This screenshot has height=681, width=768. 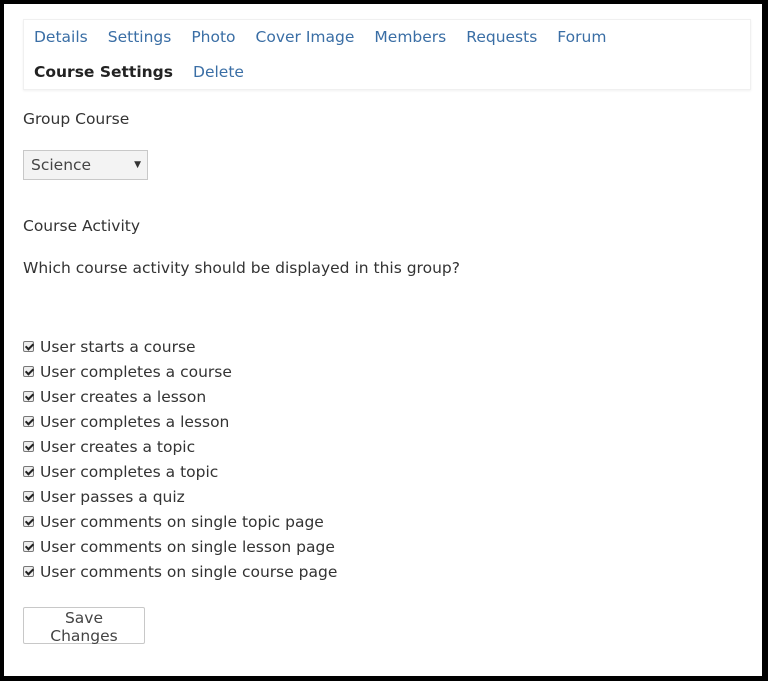 I want to click on activity-option: User comments on single course page, so click(x=180, y=571).